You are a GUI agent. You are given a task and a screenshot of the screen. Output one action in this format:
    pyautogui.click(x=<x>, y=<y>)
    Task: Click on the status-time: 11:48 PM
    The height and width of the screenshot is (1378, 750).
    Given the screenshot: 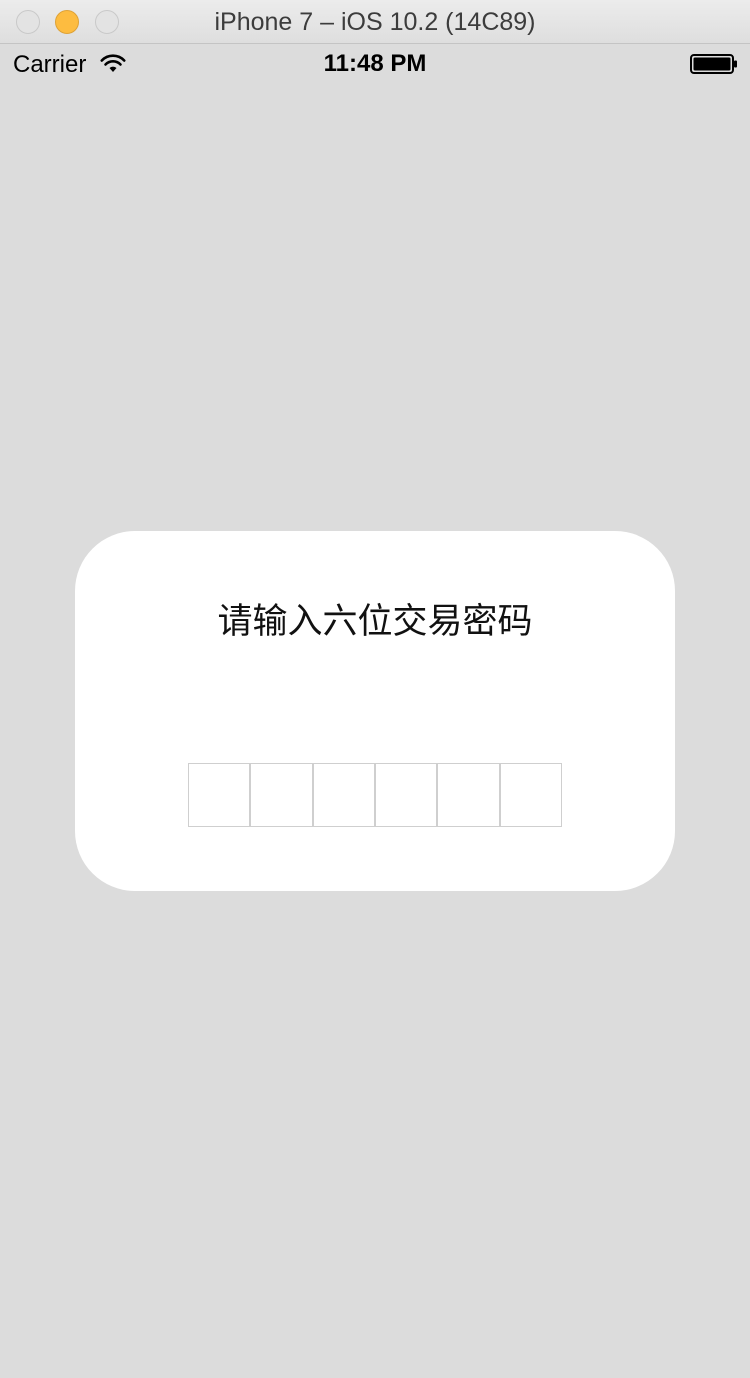 What is the action you would take?
    pyautogui.click(x=375, y=63)
    